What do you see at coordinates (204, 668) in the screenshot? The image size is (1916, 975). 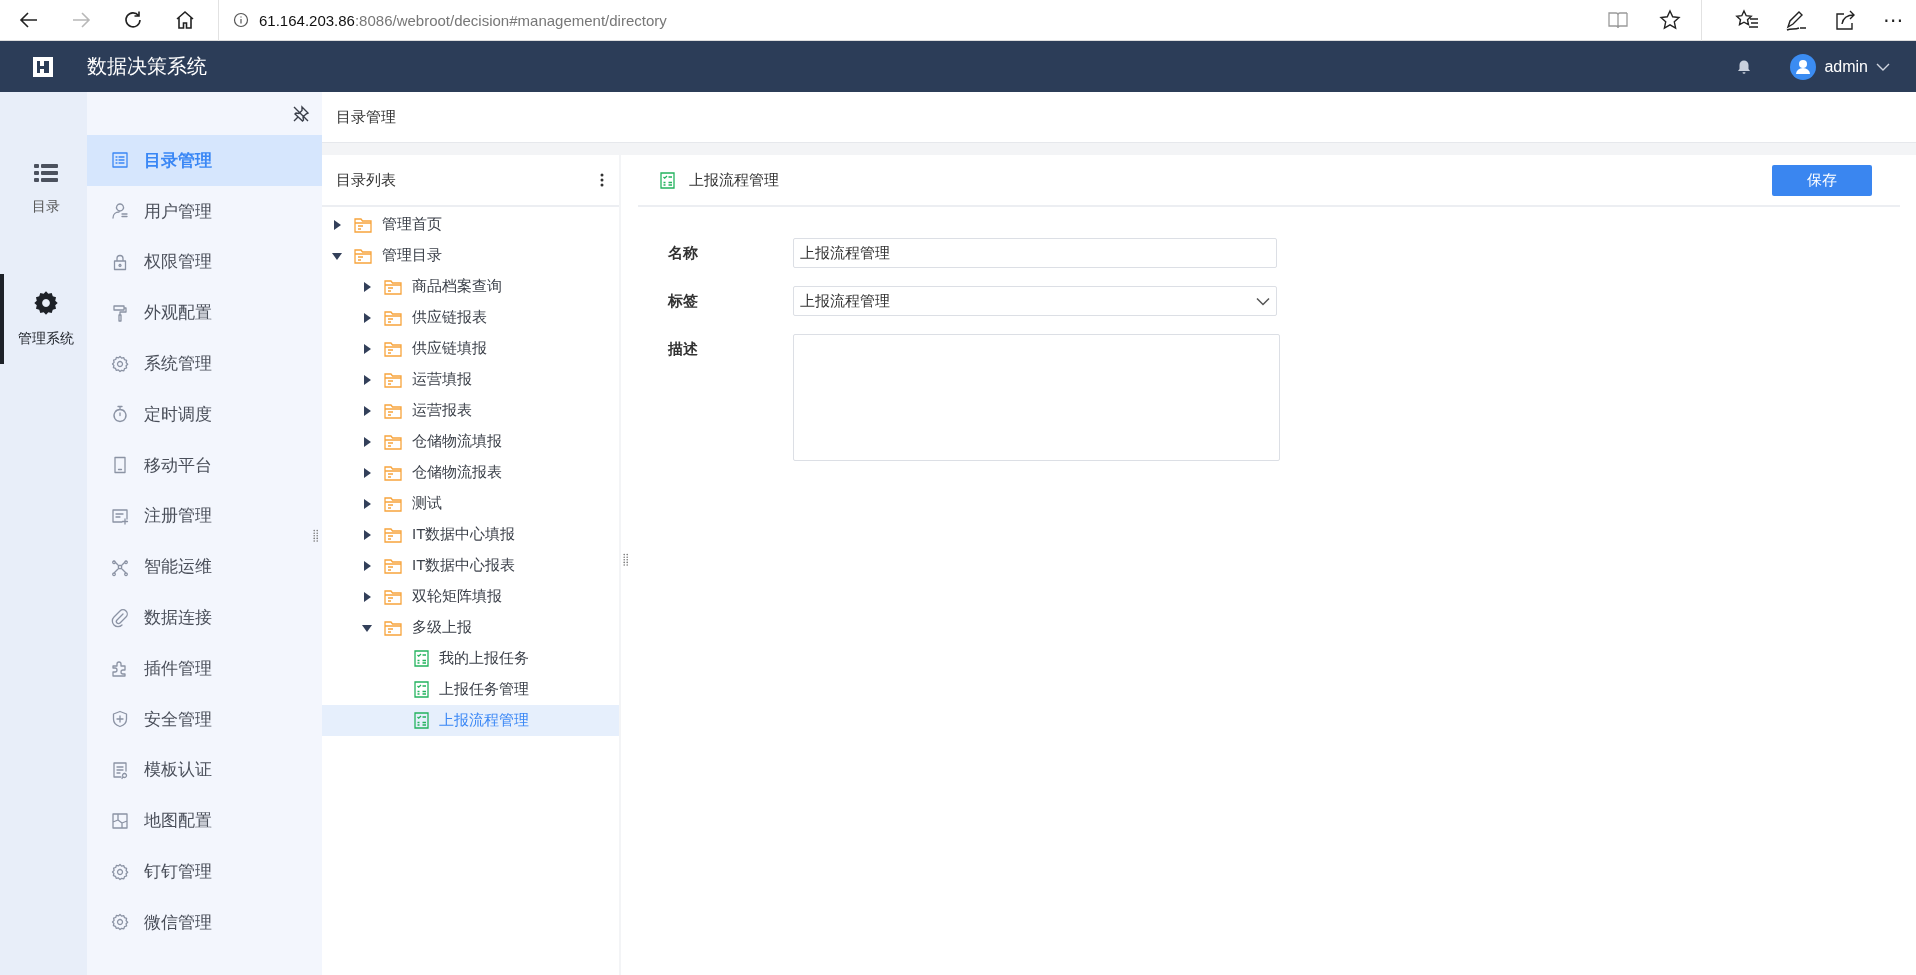 I see `menu-item: 插件管理` at bounding box center [204, 668].